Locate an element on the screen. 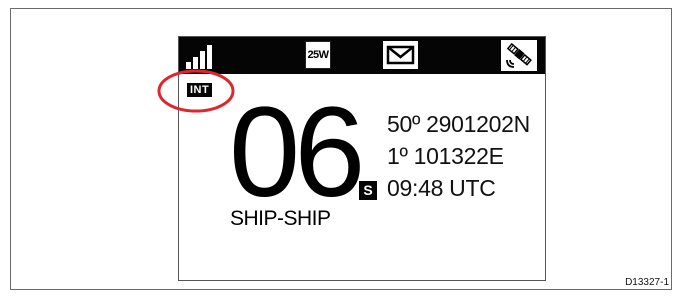 The image size is (683, 298). latitude-text: 50º 2901202N is located at coordinates (458, 124).